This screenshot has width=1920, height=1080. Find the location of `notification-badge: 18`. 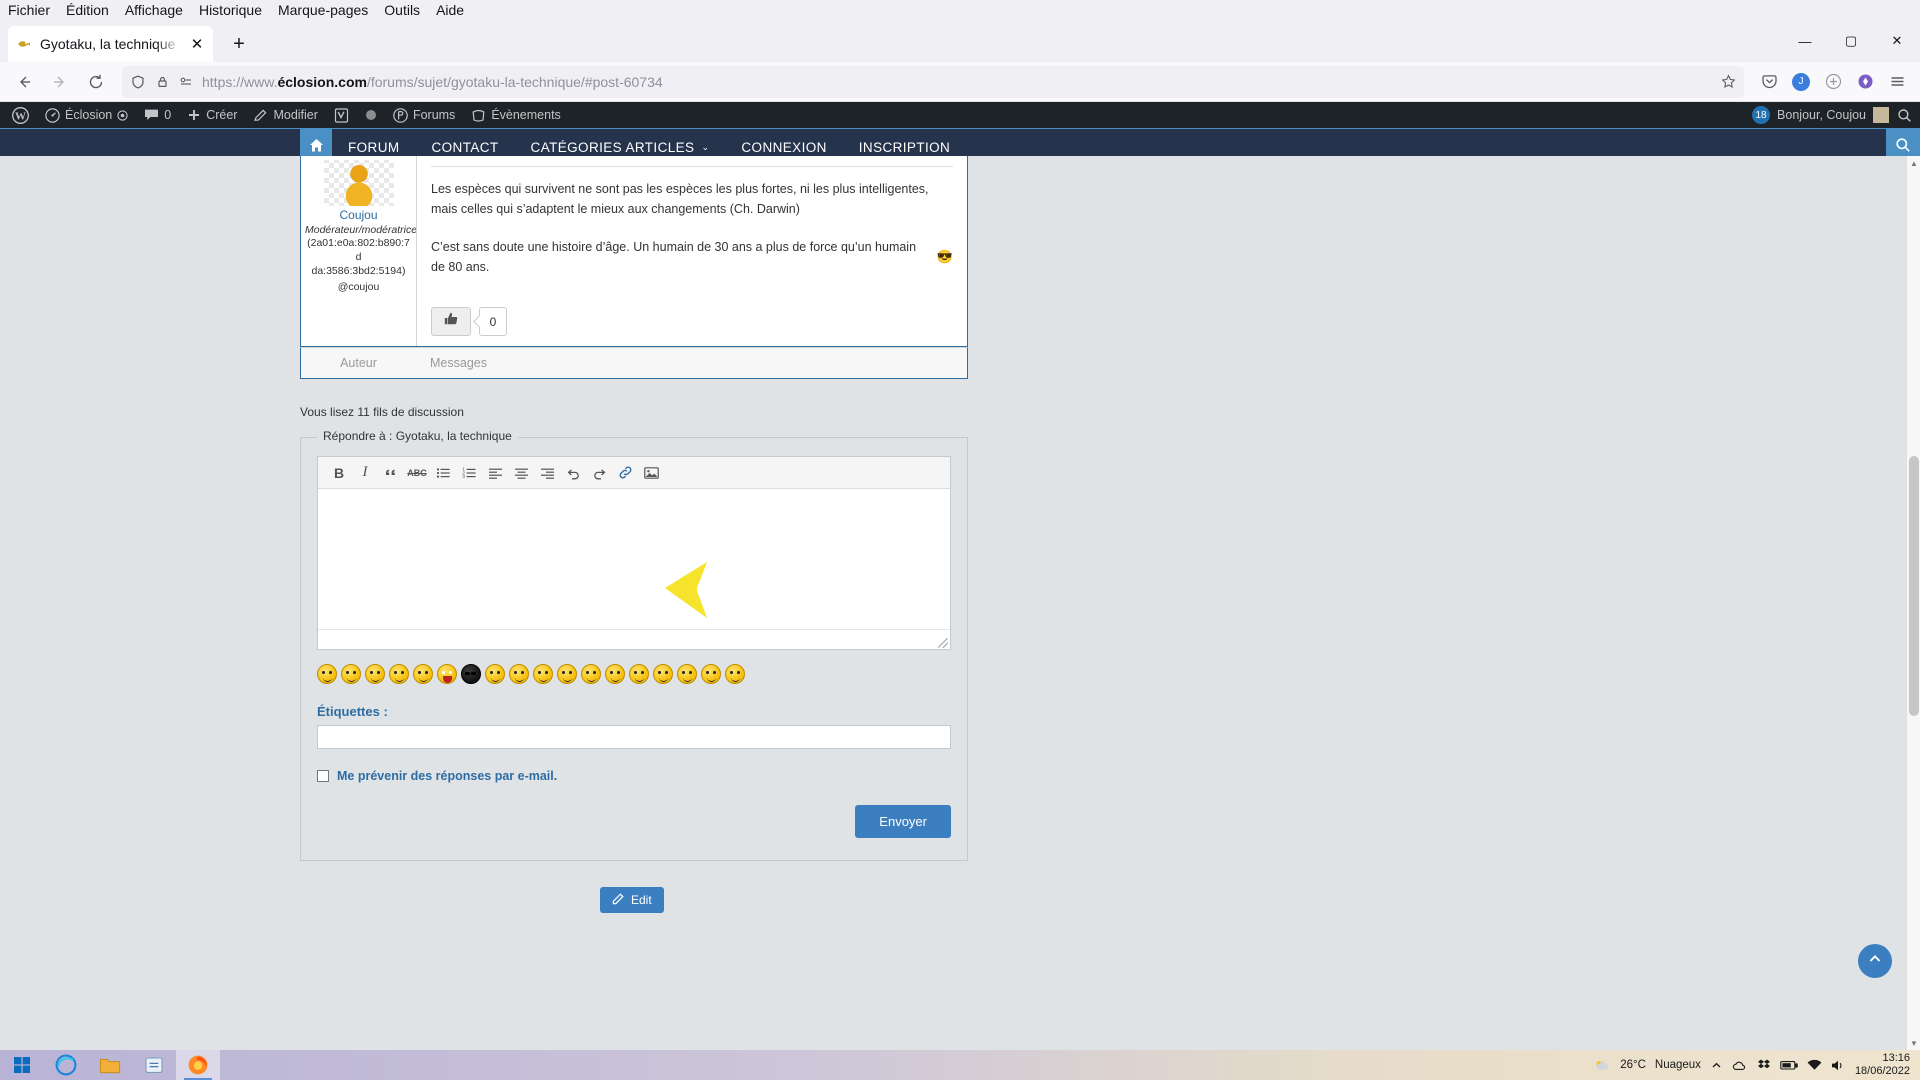

notification-badge: 18 is located at coordinates (1761, 115).